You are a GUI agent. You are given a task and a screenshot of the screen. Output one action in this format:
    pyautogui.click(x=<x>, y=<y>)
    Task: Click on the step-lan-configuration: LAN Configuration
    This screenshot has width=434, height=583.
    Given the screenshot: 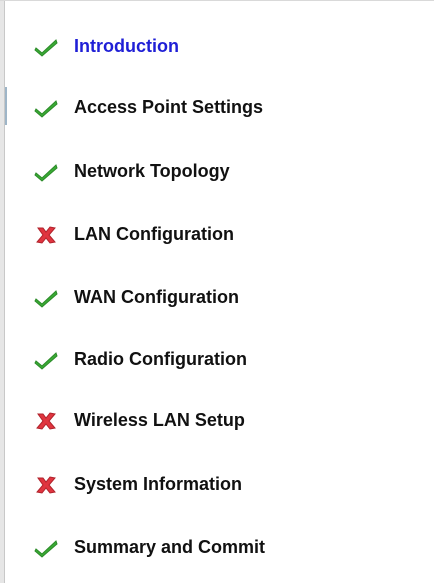 What is the action you would take?
    pyautogui.click(x=210, y=234)
    